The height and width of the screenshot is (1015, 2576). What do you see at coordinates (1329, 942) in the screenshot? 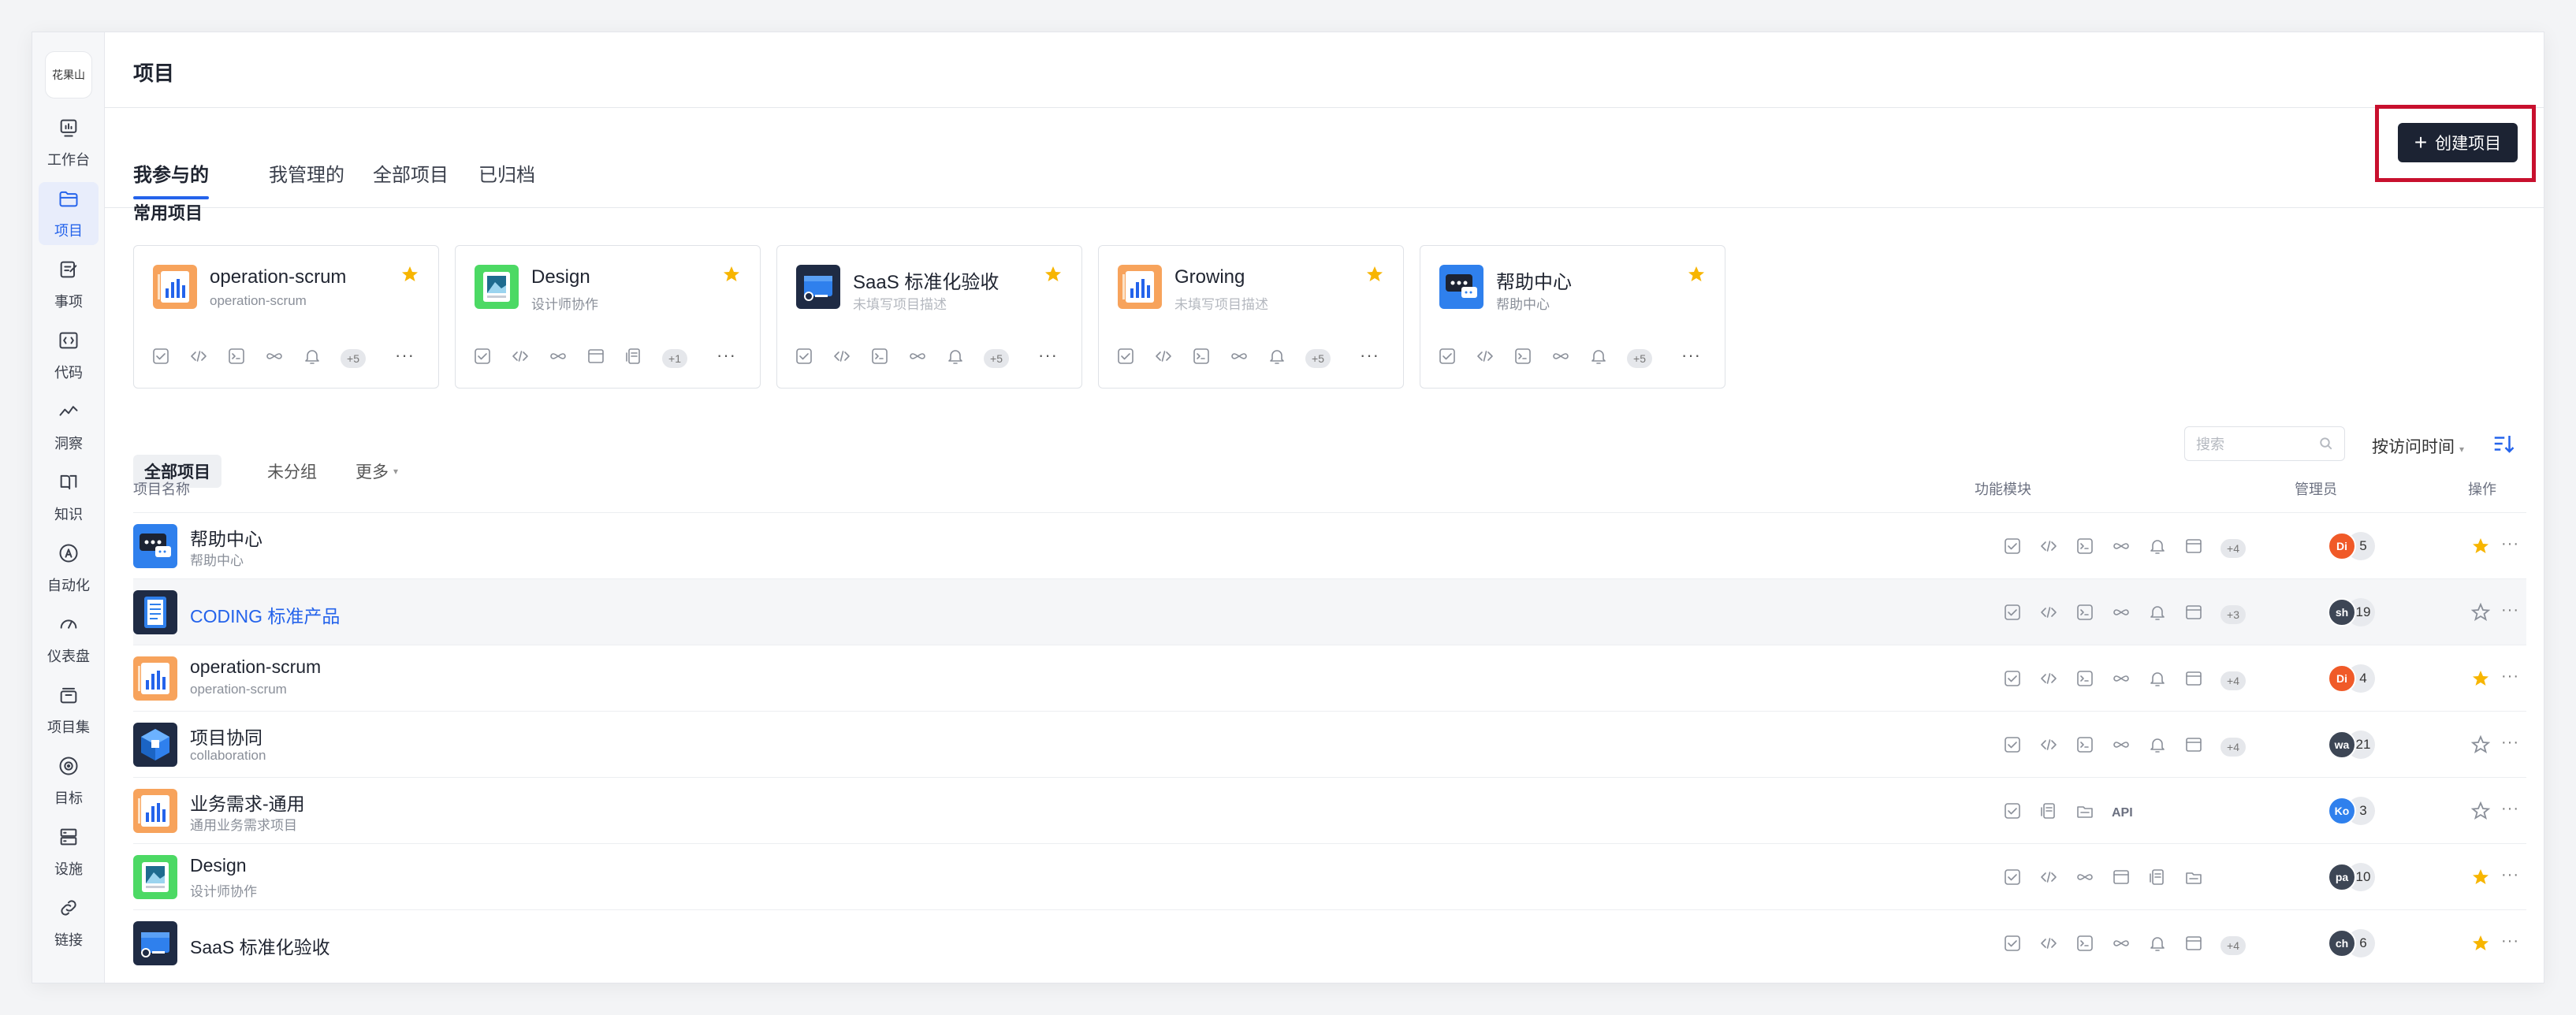
I see `table-row: SaaS 标准化验收 +4 ch 6 ···` at bounding box center [1329, 942].